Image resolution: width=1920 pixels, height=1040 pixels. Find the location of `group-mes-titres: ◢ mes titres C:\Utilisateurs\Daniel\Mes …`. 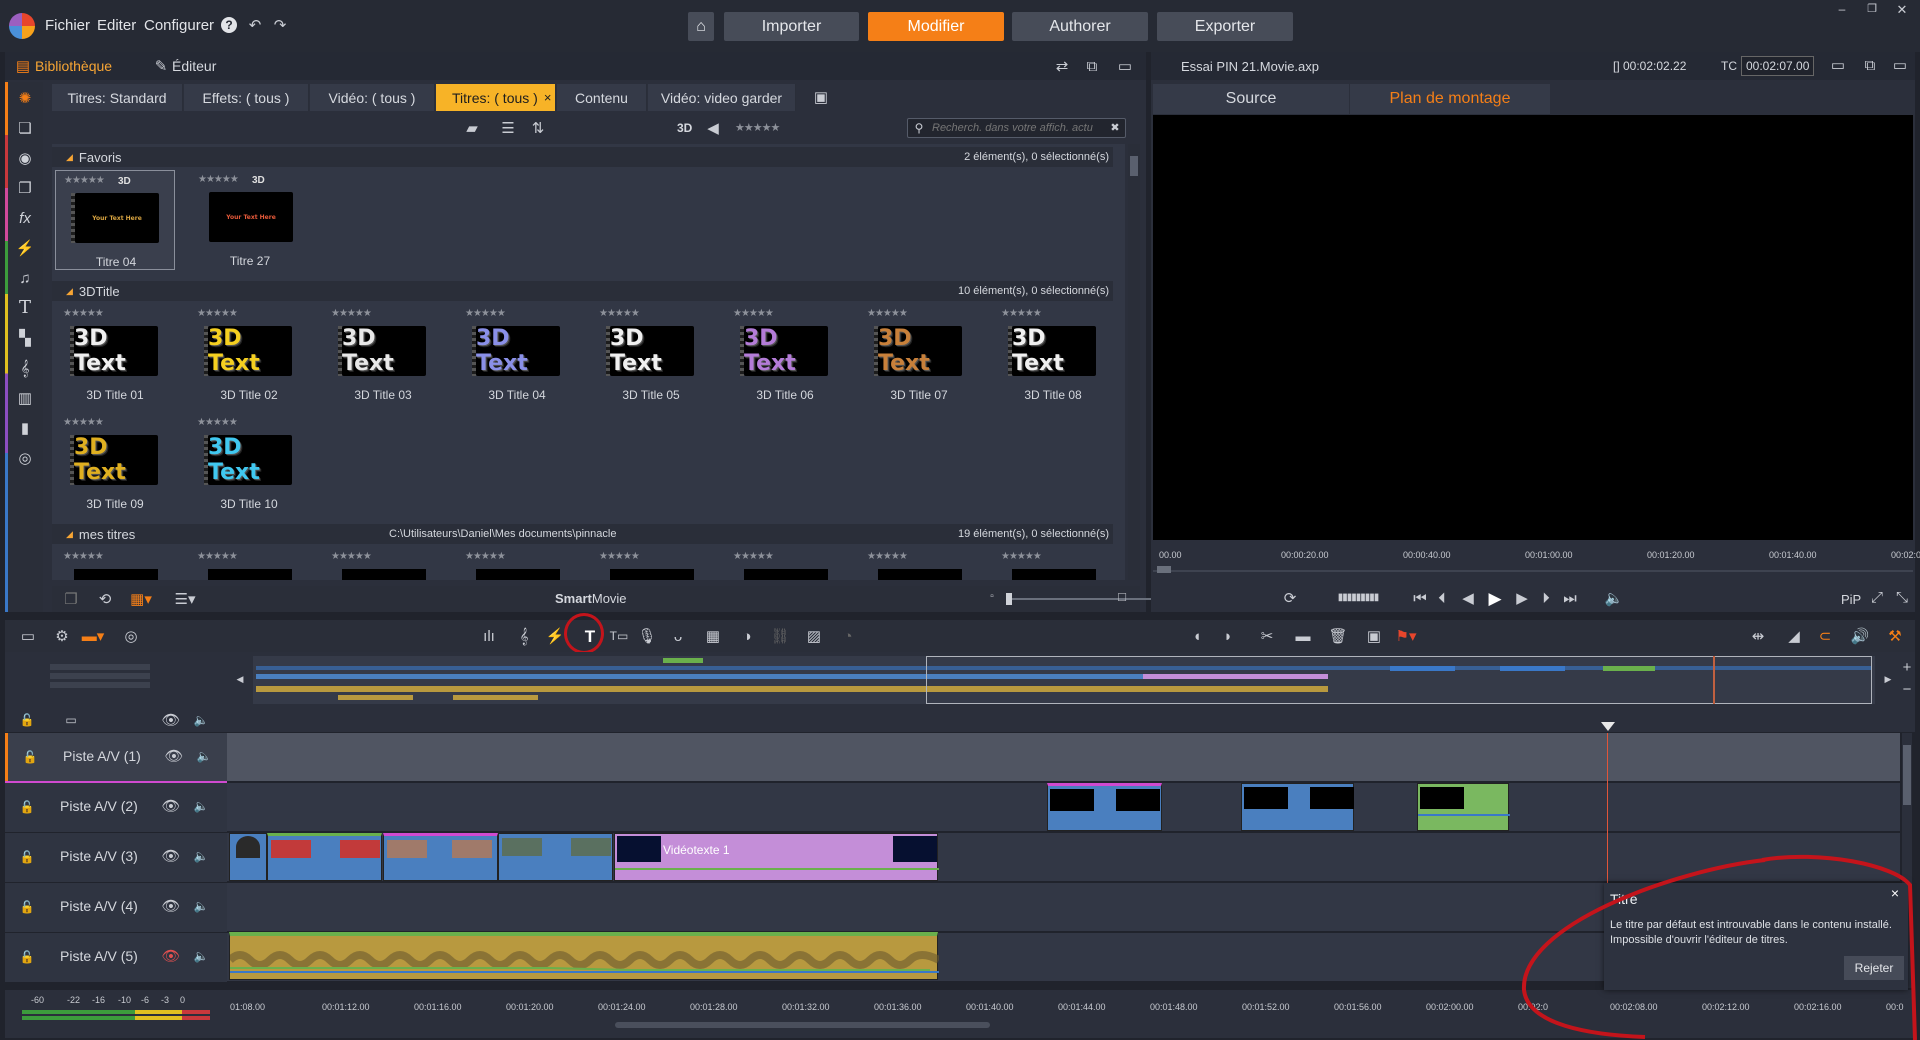

group-mes-titres: ◢ mes titres C:\Utilisateurs\Daniel\Mes … is located at coordinates (582, 534).